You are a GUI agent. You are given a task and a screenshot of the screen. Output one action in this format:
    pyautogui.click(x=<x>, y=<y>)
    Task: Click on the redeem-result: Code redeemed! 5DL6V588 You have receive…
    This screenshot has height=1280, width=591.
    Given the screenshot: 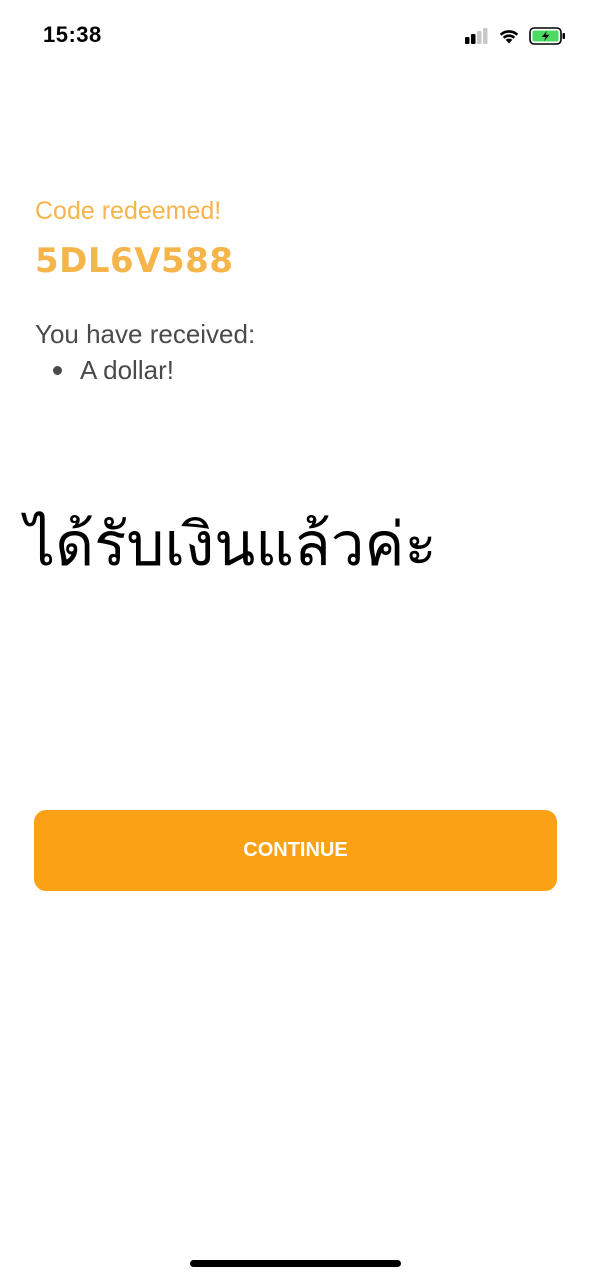 What is the action you would take?
    pyautogui.click(x=295, y=291)
    